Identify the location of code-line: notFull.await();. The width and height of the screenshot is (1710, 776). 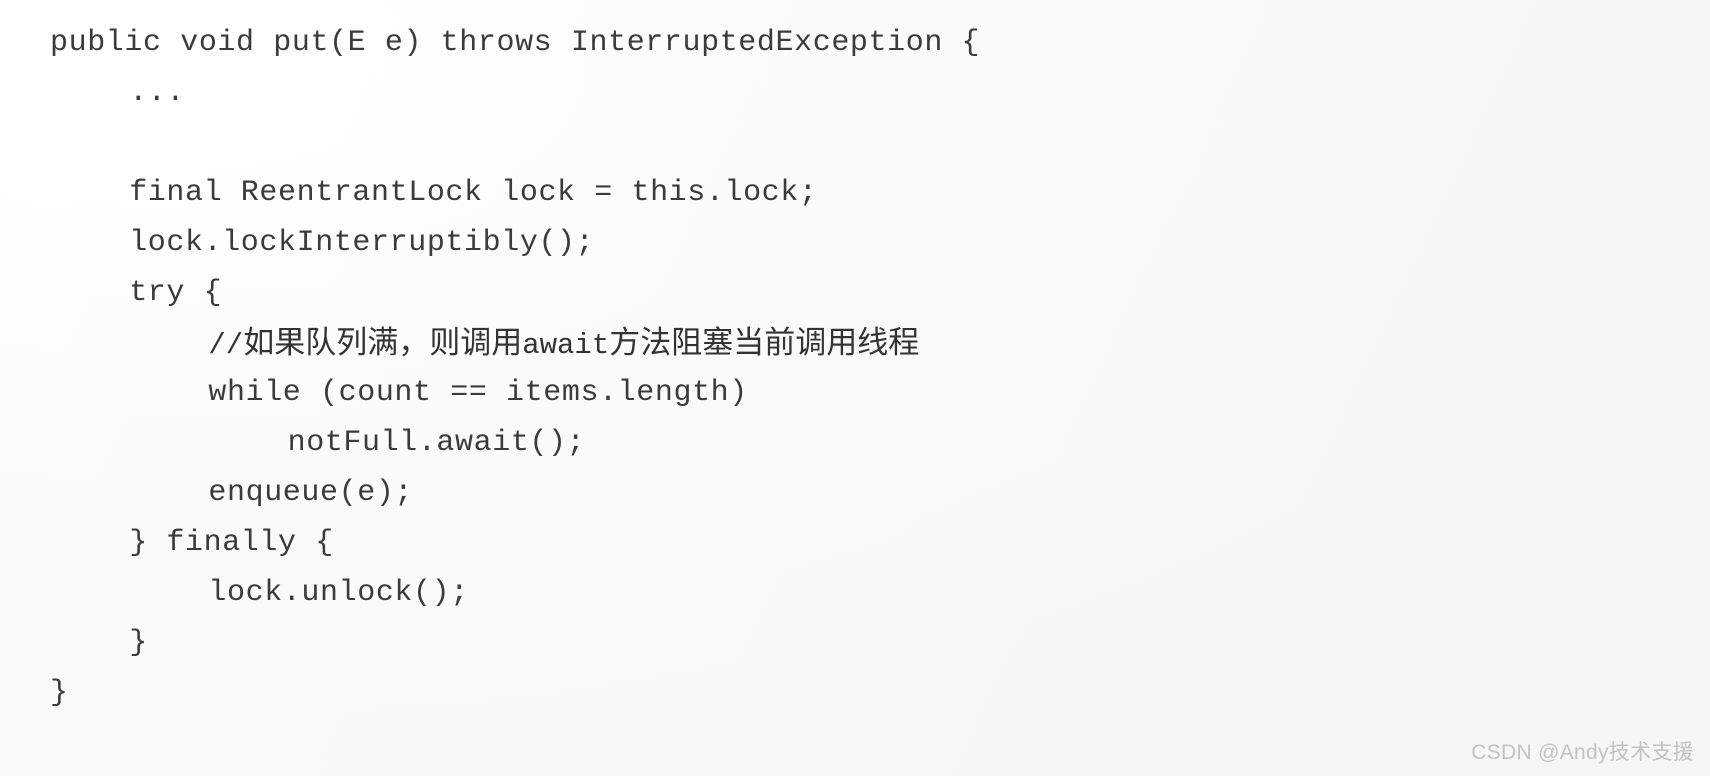
(436, 443).